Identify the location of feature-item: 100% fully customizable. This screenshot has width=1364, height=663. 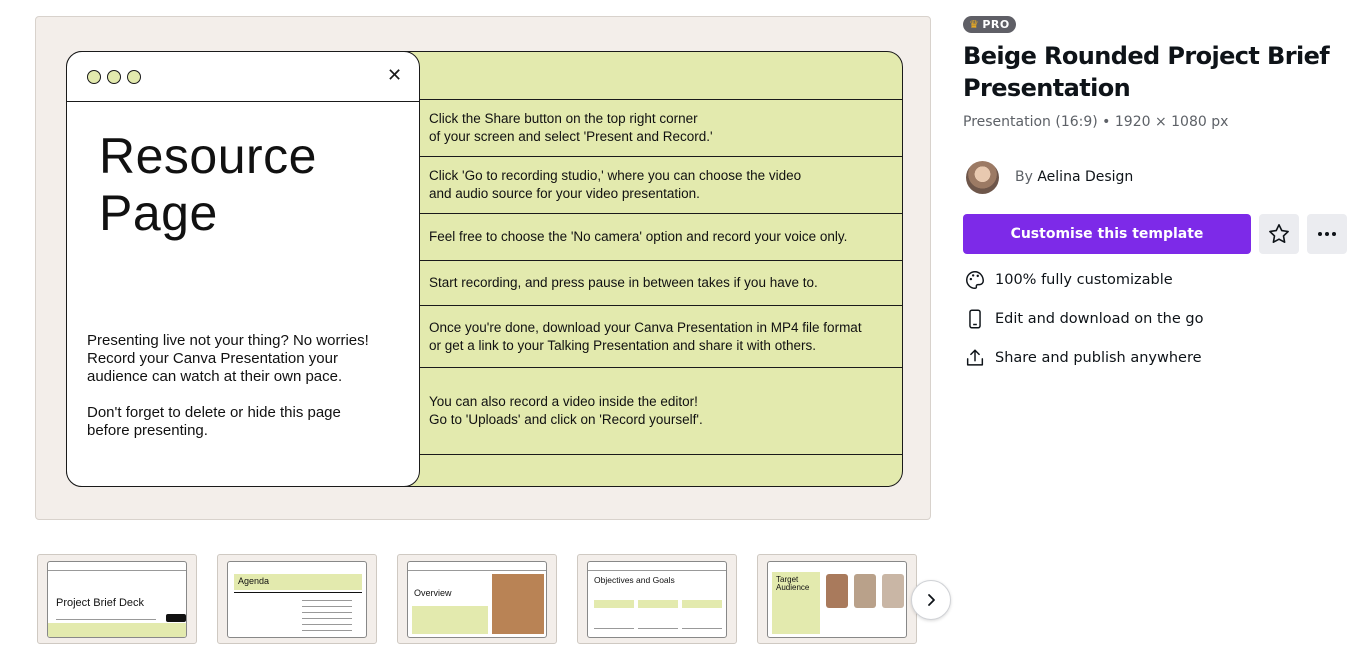
(1068, 280).